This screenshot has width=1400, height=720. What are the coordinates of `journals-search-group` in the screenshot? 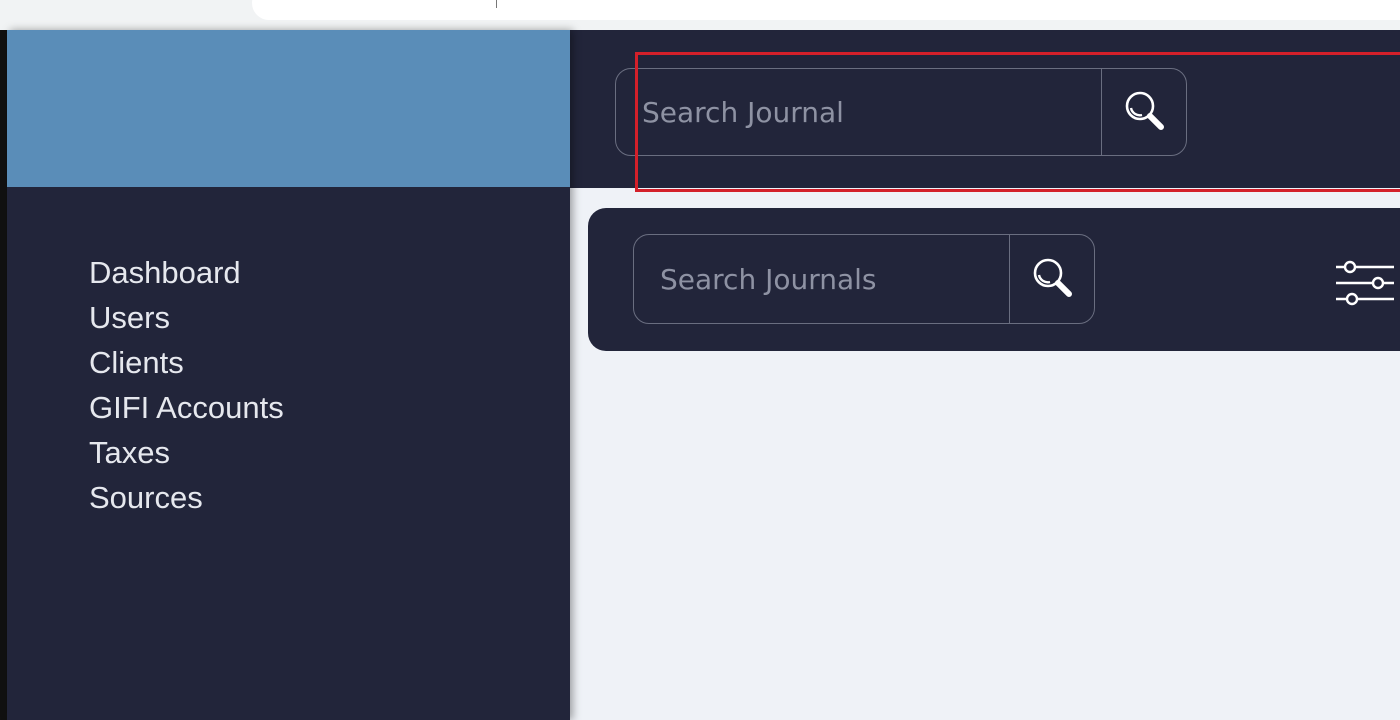 It's located at (864, 279).